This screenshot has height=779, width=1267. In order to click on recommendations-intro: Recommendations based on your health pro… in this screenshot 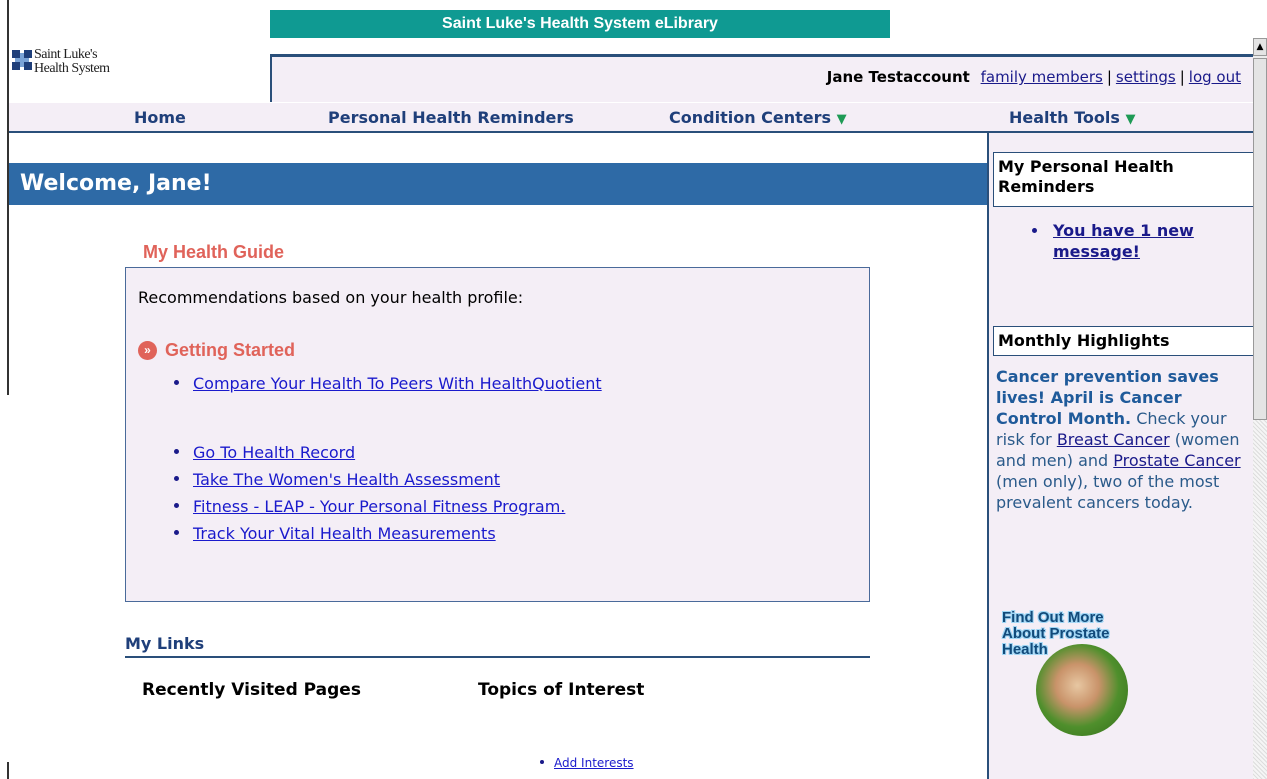, I will do `click(331, 297)`.